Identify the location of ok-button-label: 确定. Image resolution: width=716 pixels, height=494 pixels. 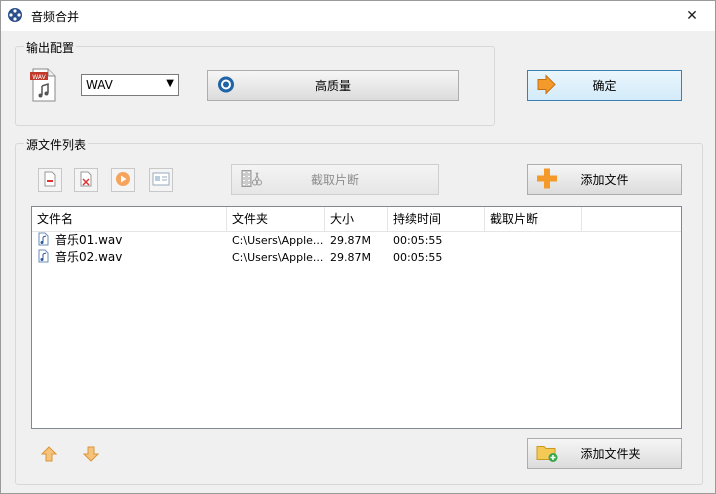
(604, 86).